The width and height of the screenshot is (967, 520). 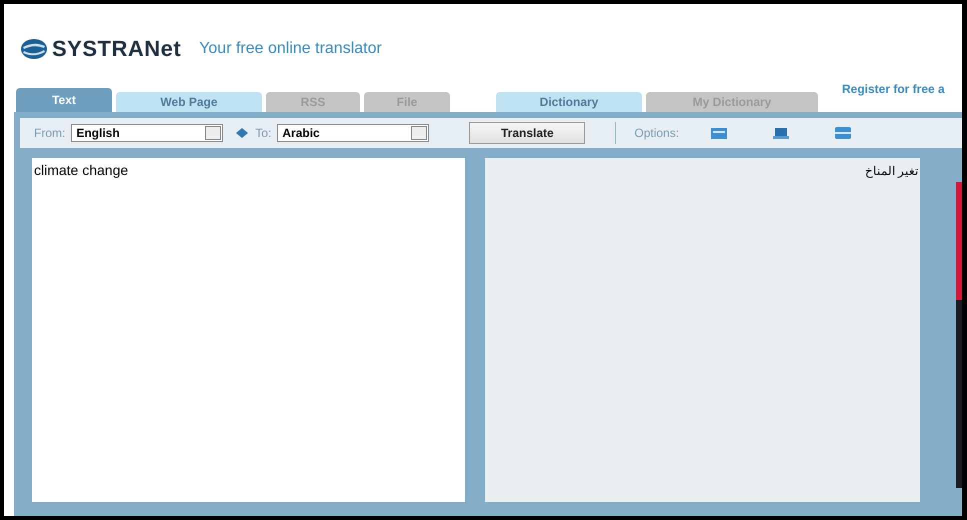 What do you see at coordinates (64, 100) in the screenshot?
I see `tab: Text` at bounding box center [64, 100].